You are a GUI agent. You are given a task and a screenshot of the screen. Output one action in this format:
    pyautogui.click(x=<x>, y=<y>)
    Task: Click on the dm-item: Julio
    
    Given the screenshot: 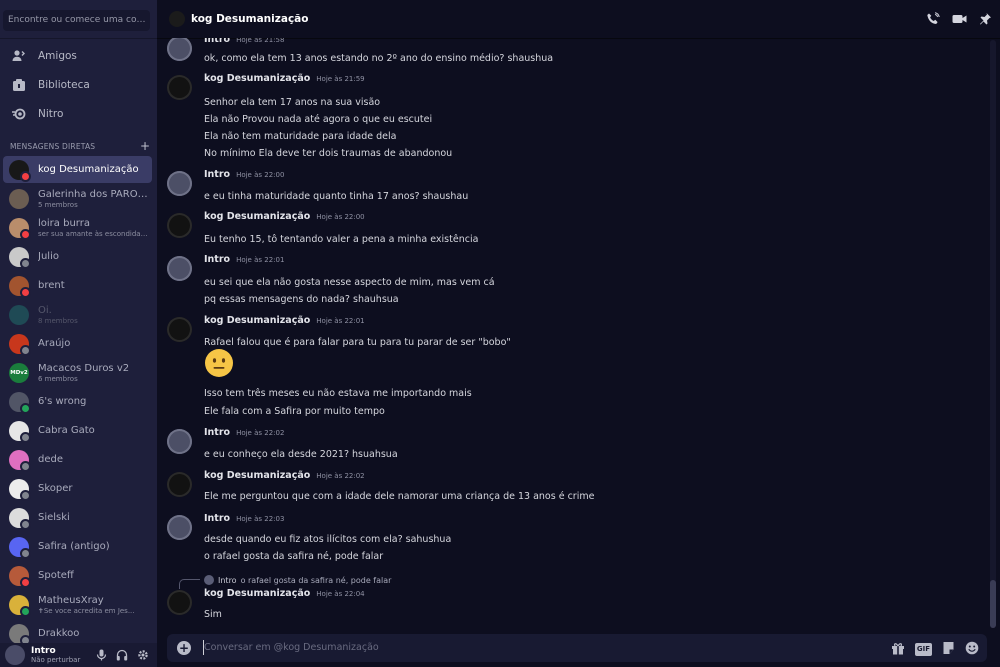 What is the action you would take?
    pyautogui.click(x=77, y=256)
    